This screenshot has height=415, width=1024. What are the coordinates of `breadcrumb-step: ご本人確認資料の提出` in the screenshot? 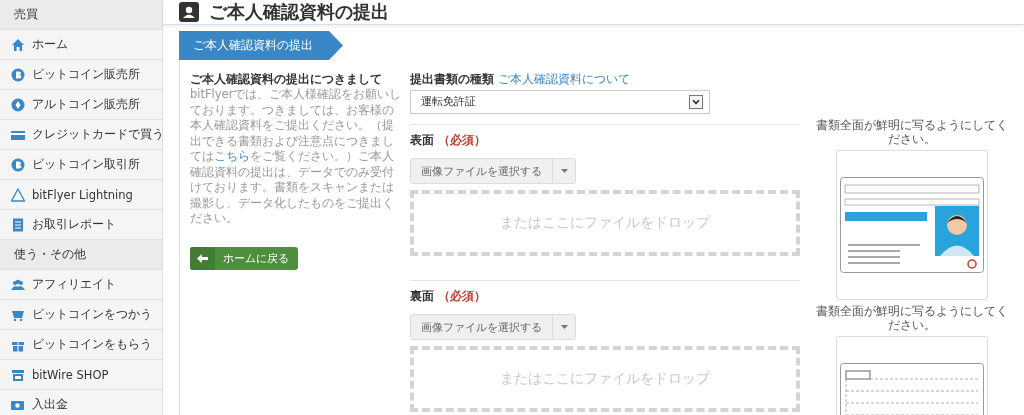 It's located at (261, 45).